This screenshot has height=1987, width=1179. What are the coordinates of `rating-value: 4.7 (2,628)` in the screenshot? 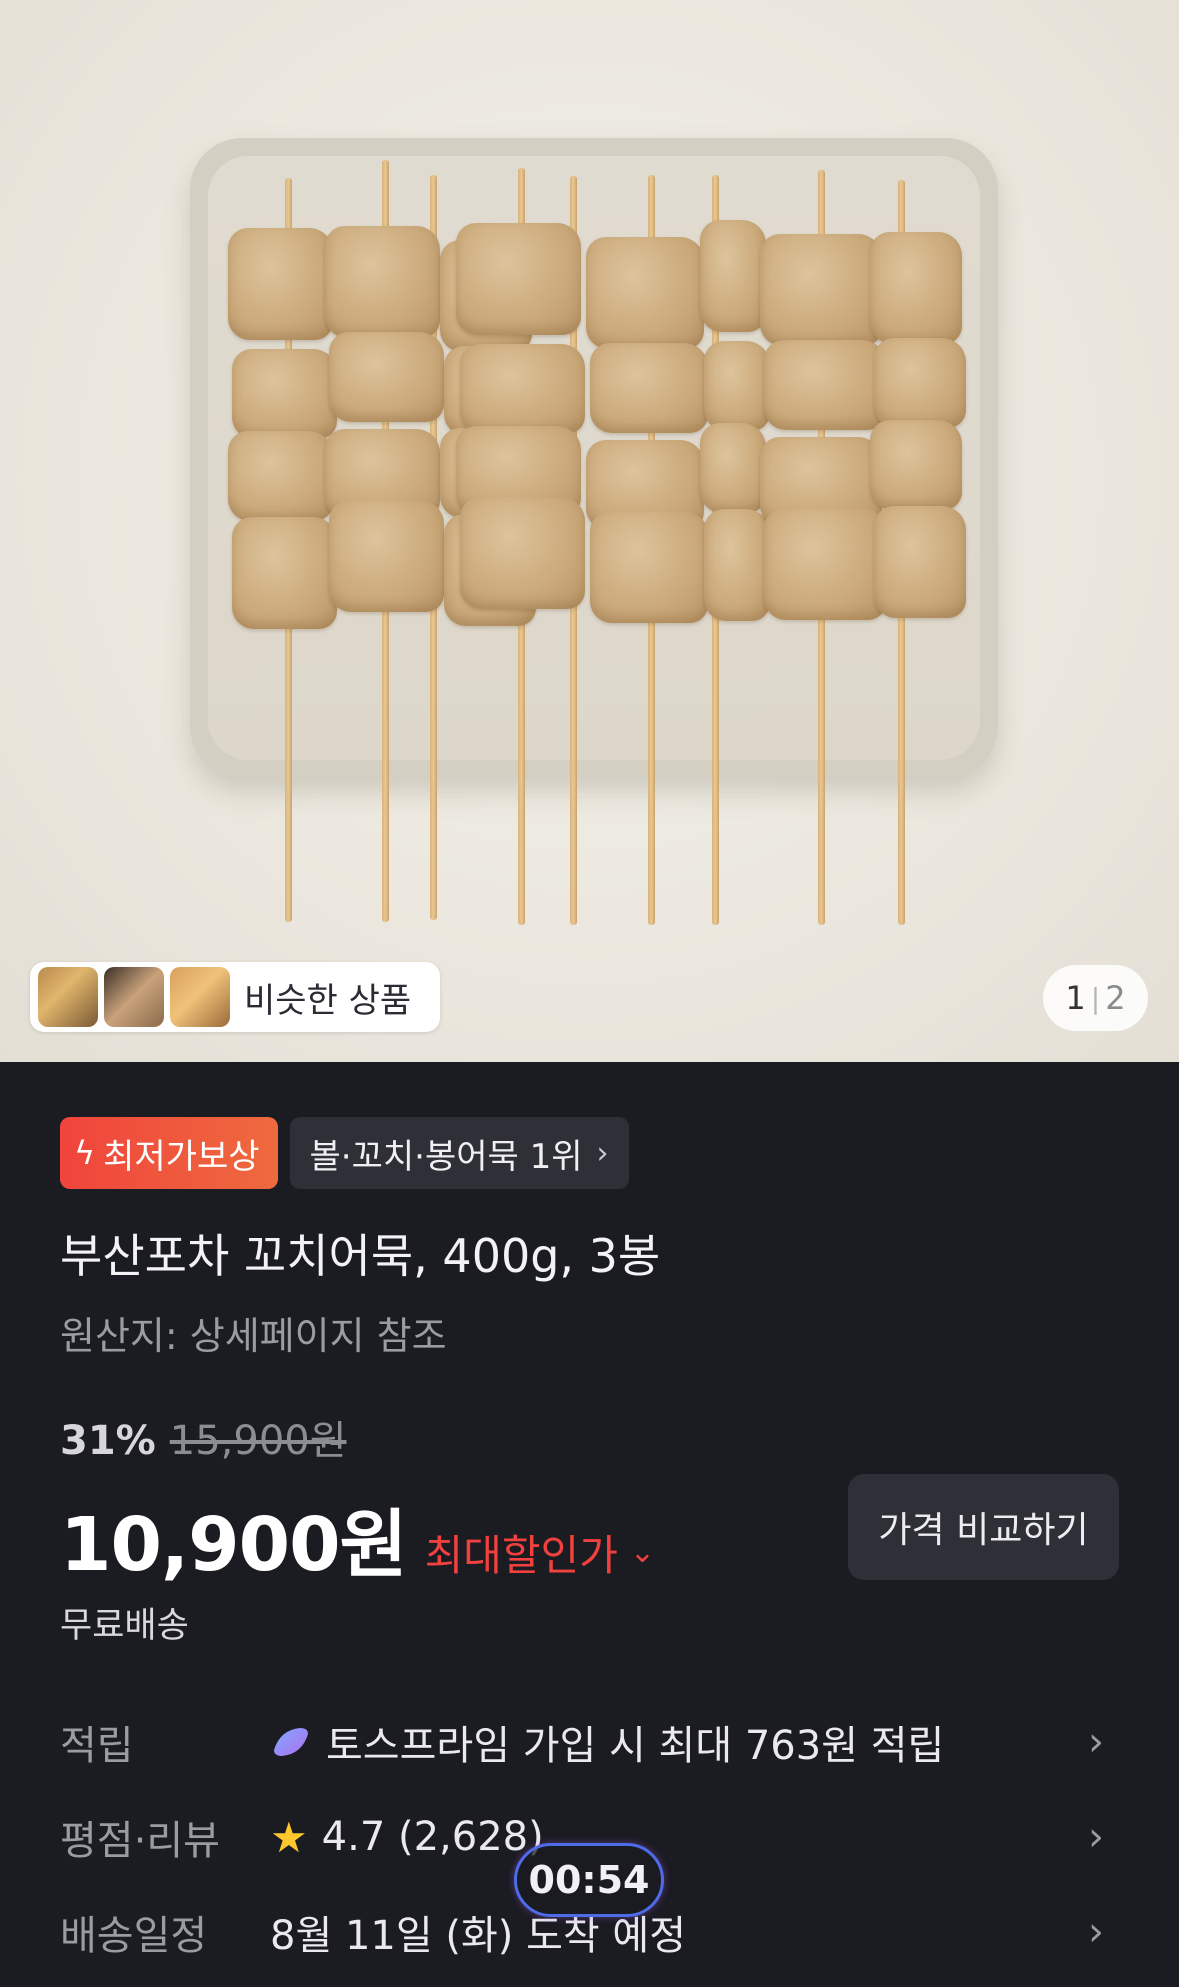 It's located at (432, 1837).